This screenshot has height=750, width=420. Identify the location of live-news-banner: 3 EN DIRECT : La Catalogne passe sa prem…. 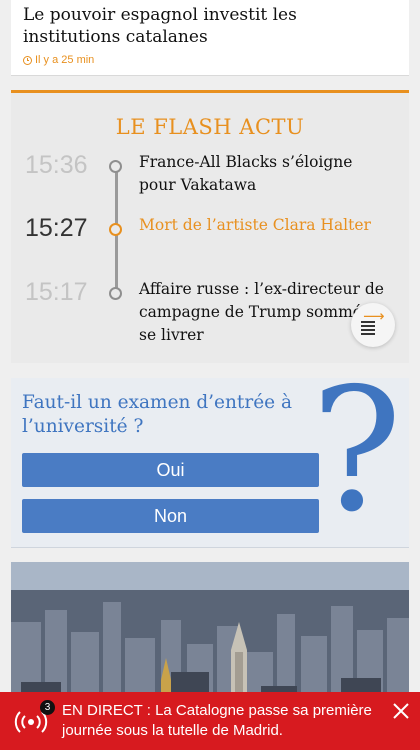
(210, 721).